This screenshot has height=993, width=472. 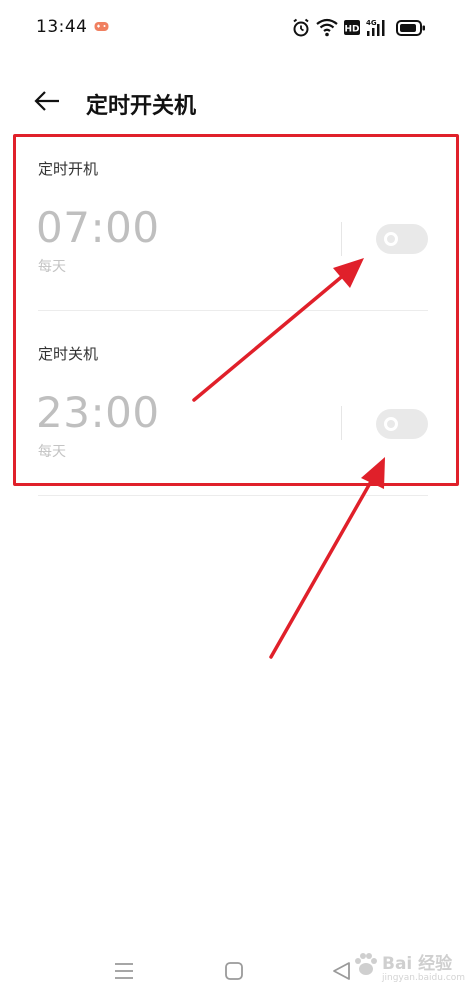 What do you see at coordinates (101, 26) in the screenshot?
I see `game-controller-icon` at bounding box center [101, 26].